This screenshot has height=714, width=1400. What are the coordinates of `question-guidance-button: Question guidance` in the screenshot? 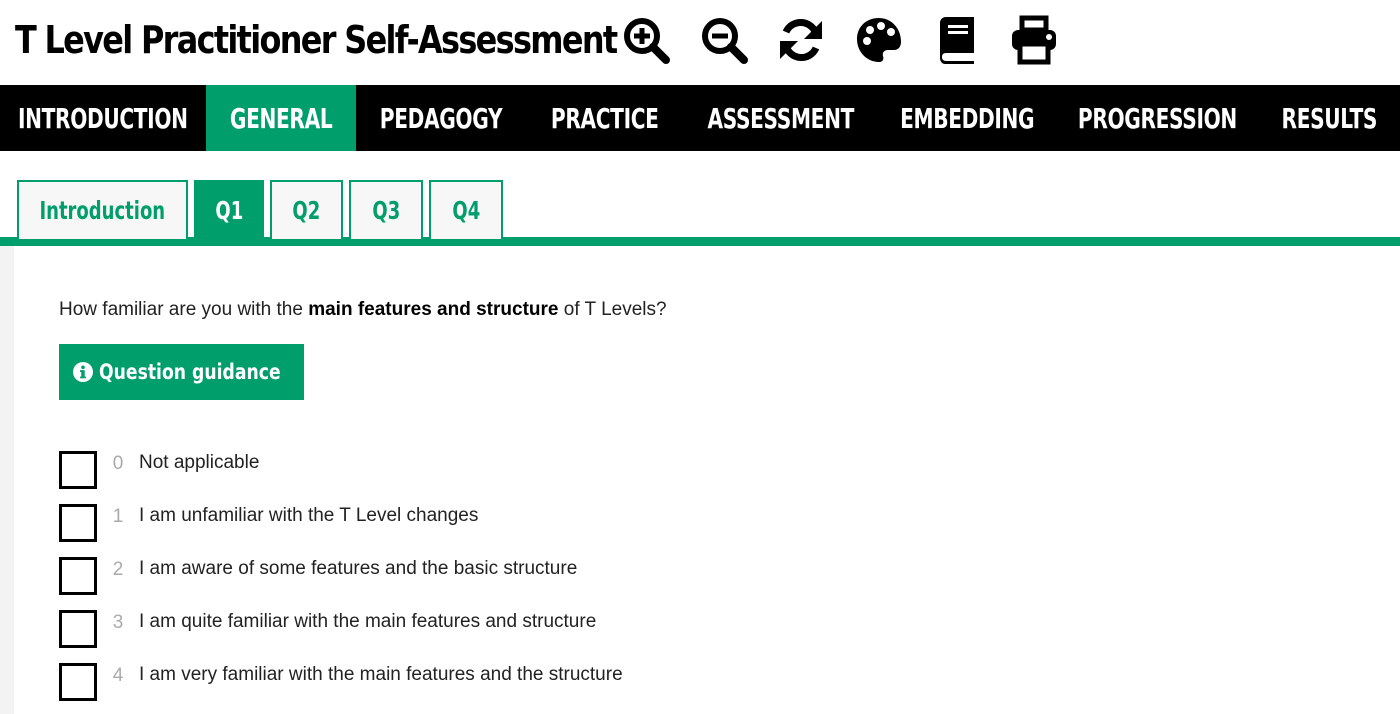 It's located at (181, 372).